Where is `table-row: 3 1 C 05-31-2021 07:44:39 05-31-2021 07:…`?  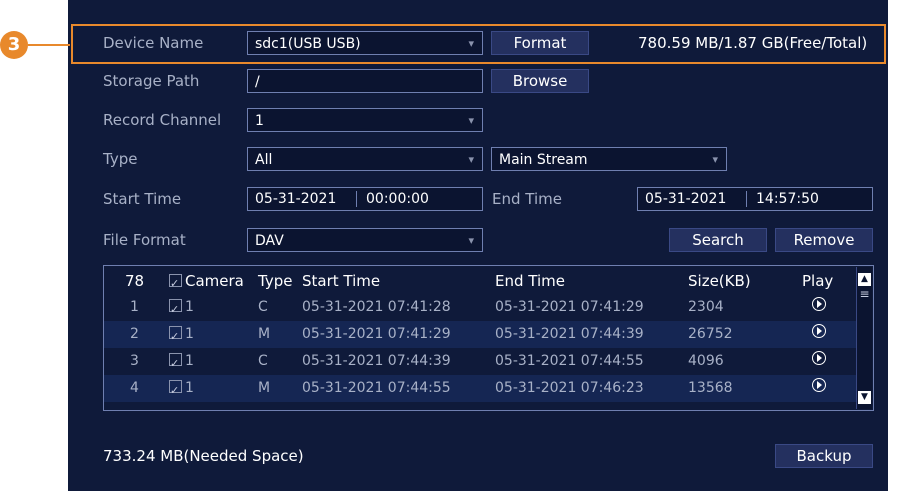
table-row: 3 1 C 05-31-2021 07:44:39 05-31-2021 07:… is located at coordinates (480, 362).